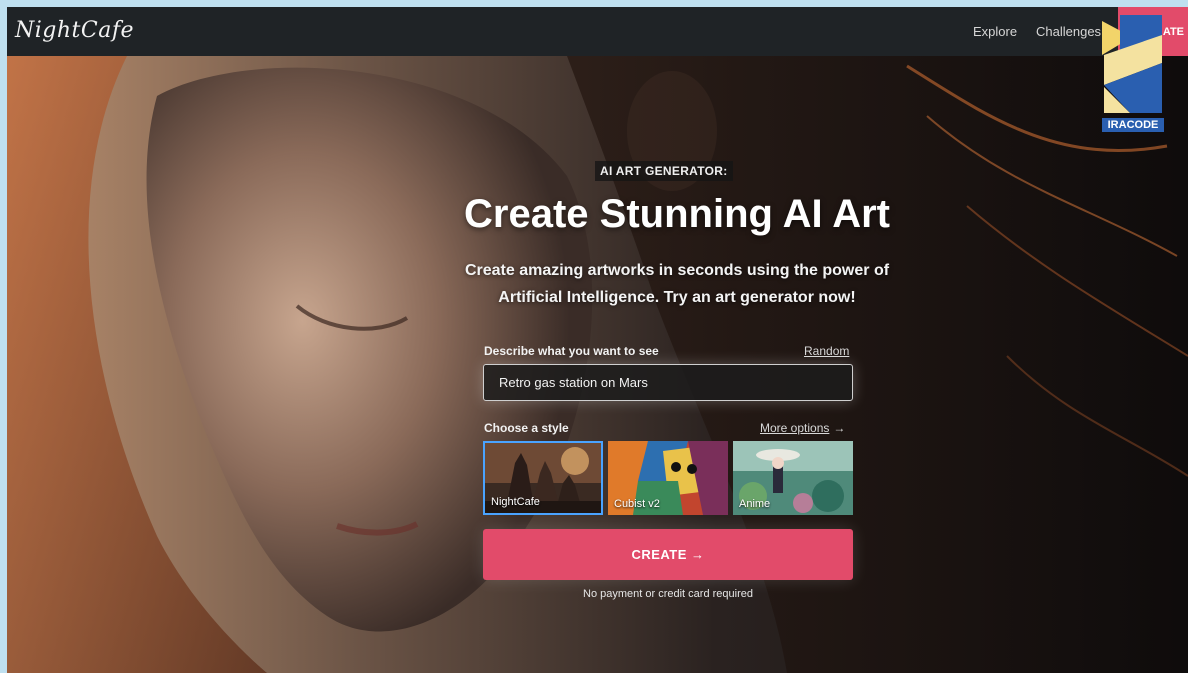 The height and width of the screenshot is (673, 1188). What do you see at coordinates (677, 214) in the screenshot?
I see `page-title: Create Stunning AI Art` at bounding box center [677, 214].